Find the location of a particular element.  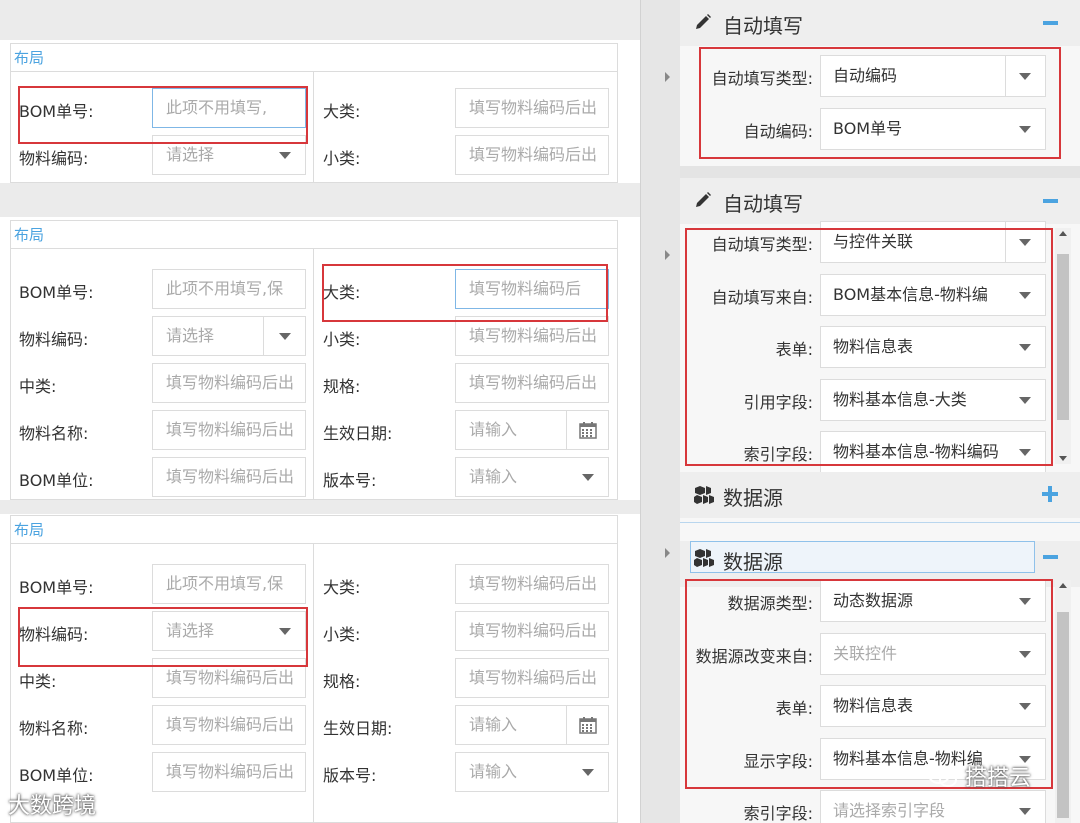

field-placeholder: 此项不用填写, is located at coordinates (217, 107).